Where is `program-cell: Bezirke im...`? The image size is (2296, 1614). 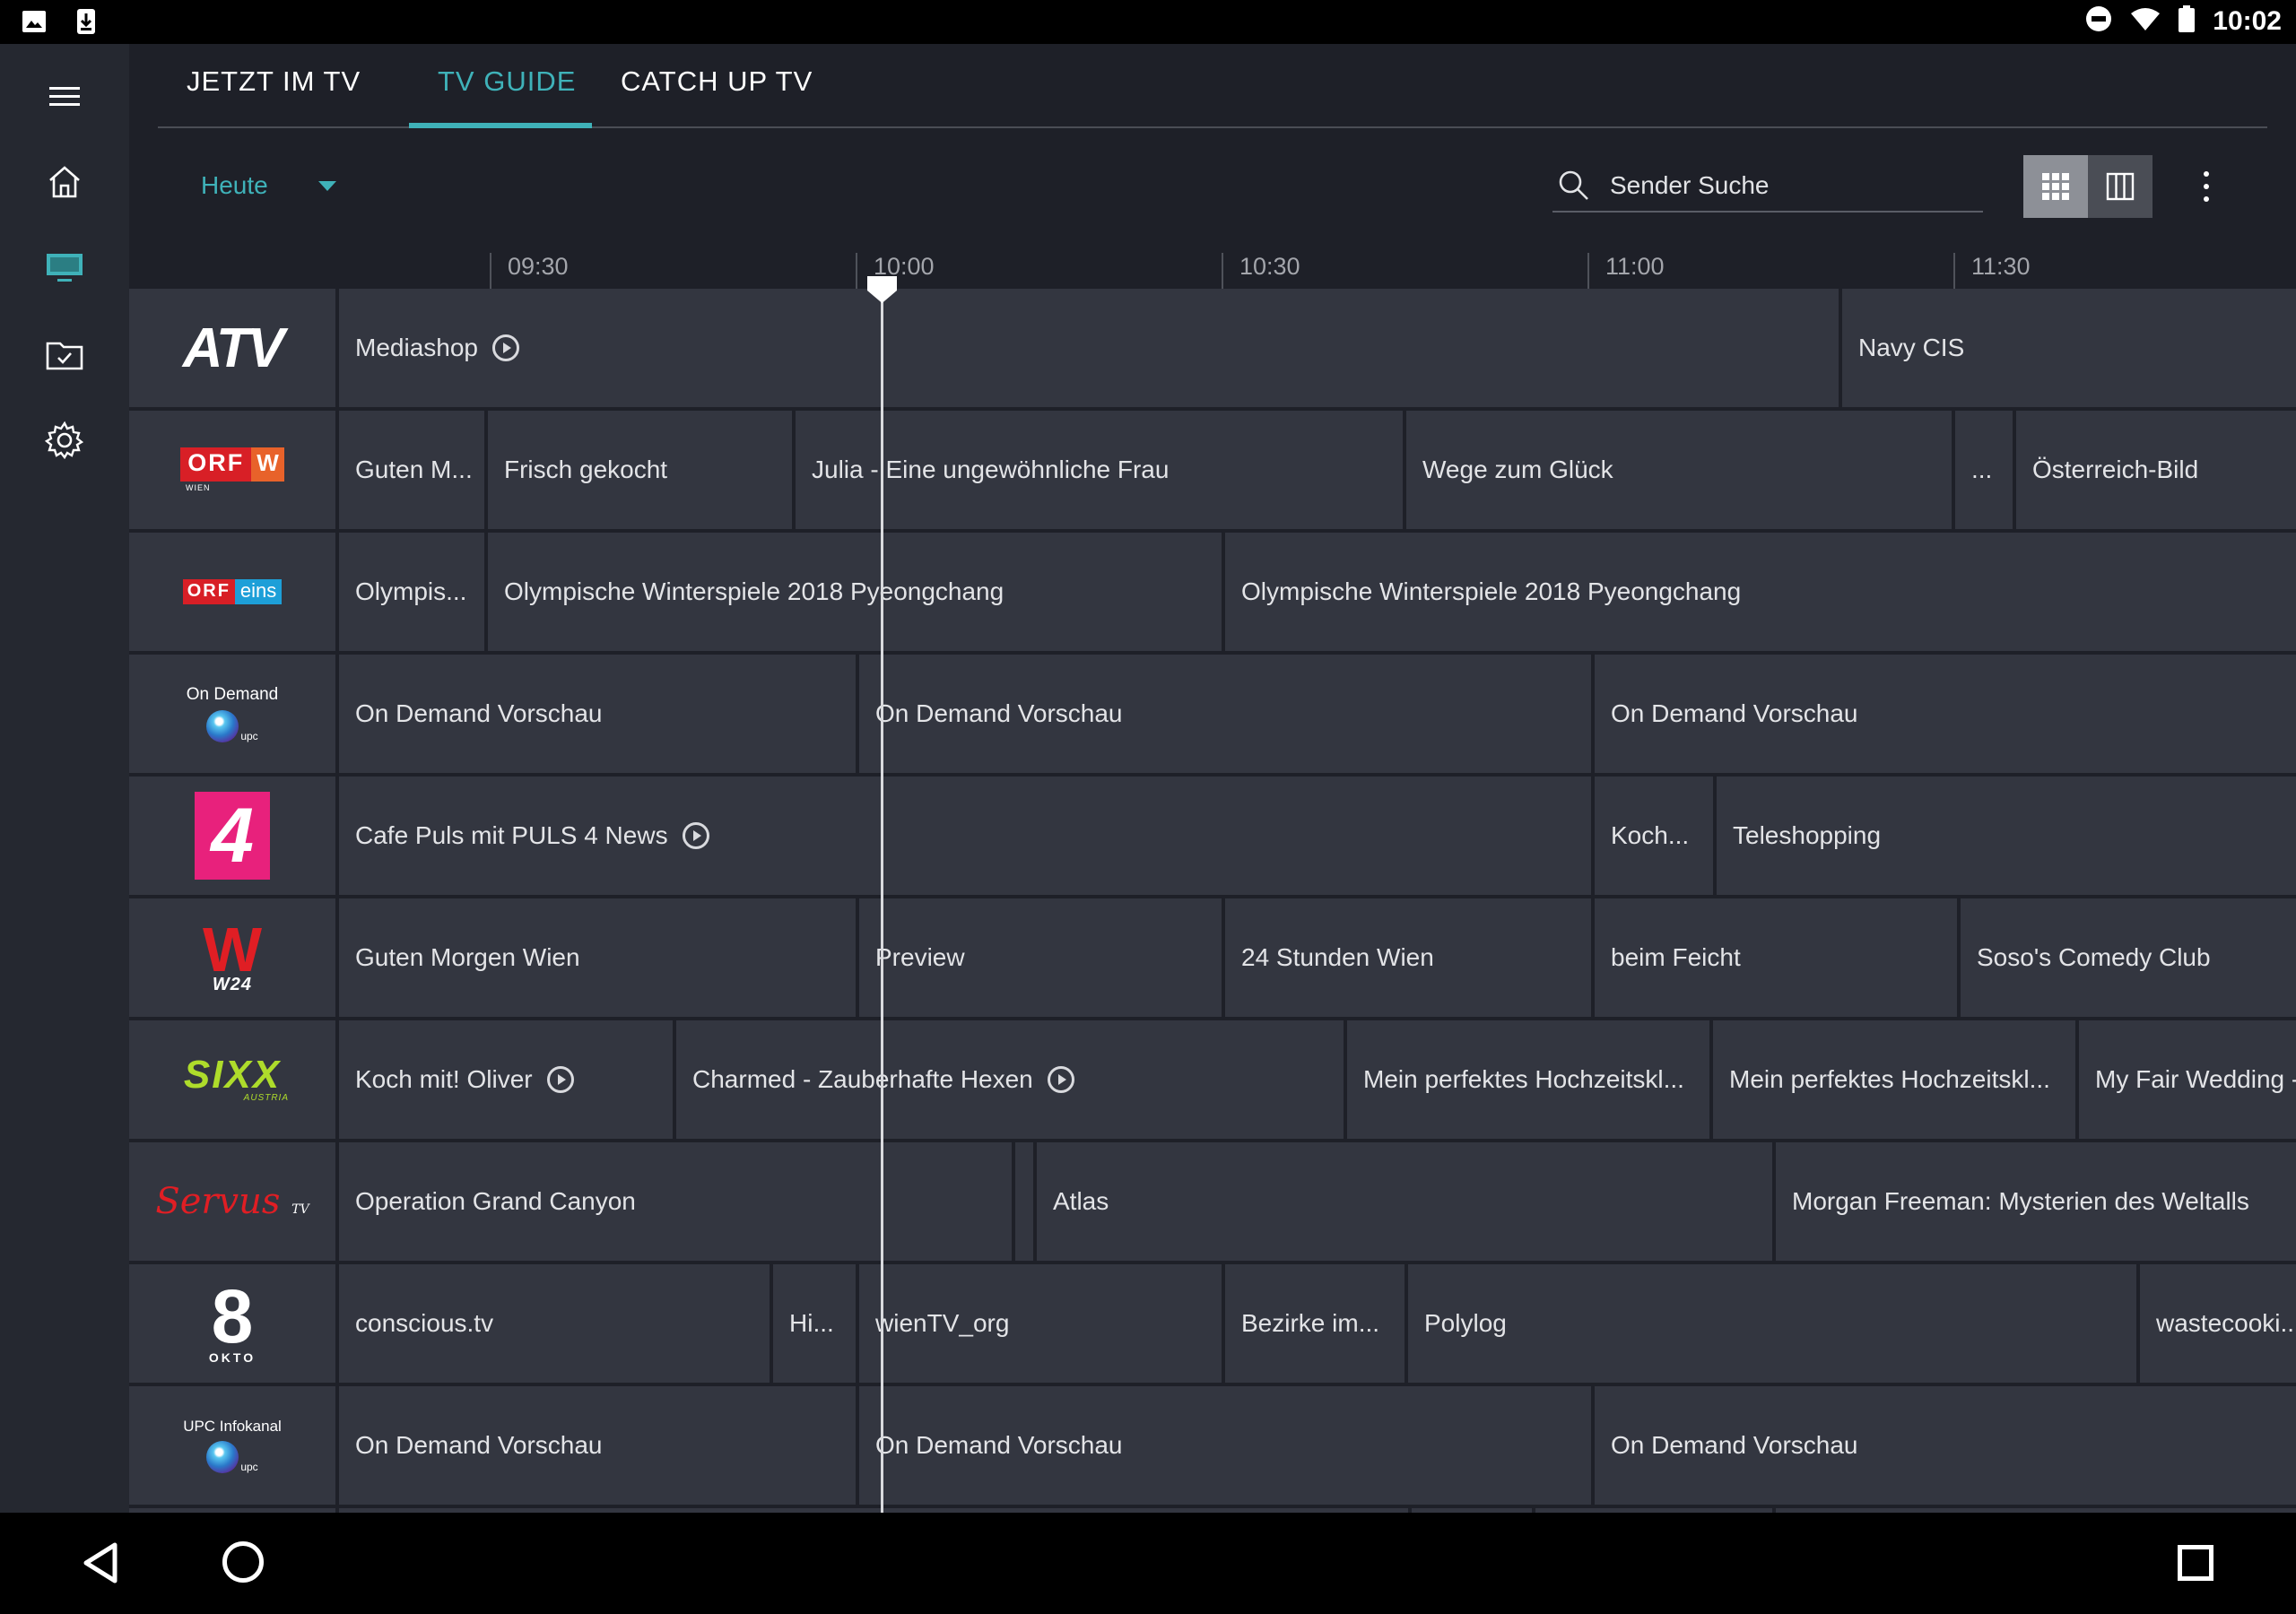
program-cell: Bezirke im... is located at coordinates (1315, 1323).